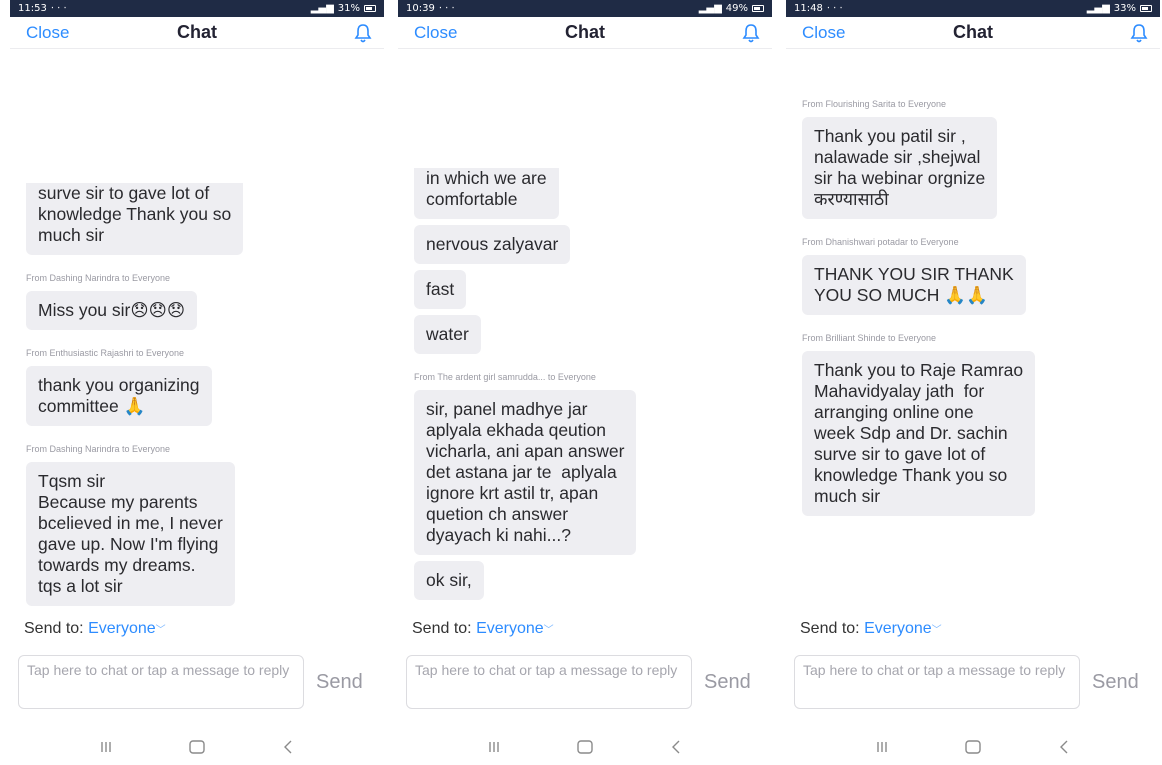 The width and height of the screenshot is (1162, 765). Describe the element at coordinates (808, 8) in the screenshot. I see `status-time: 11:48` at that location.